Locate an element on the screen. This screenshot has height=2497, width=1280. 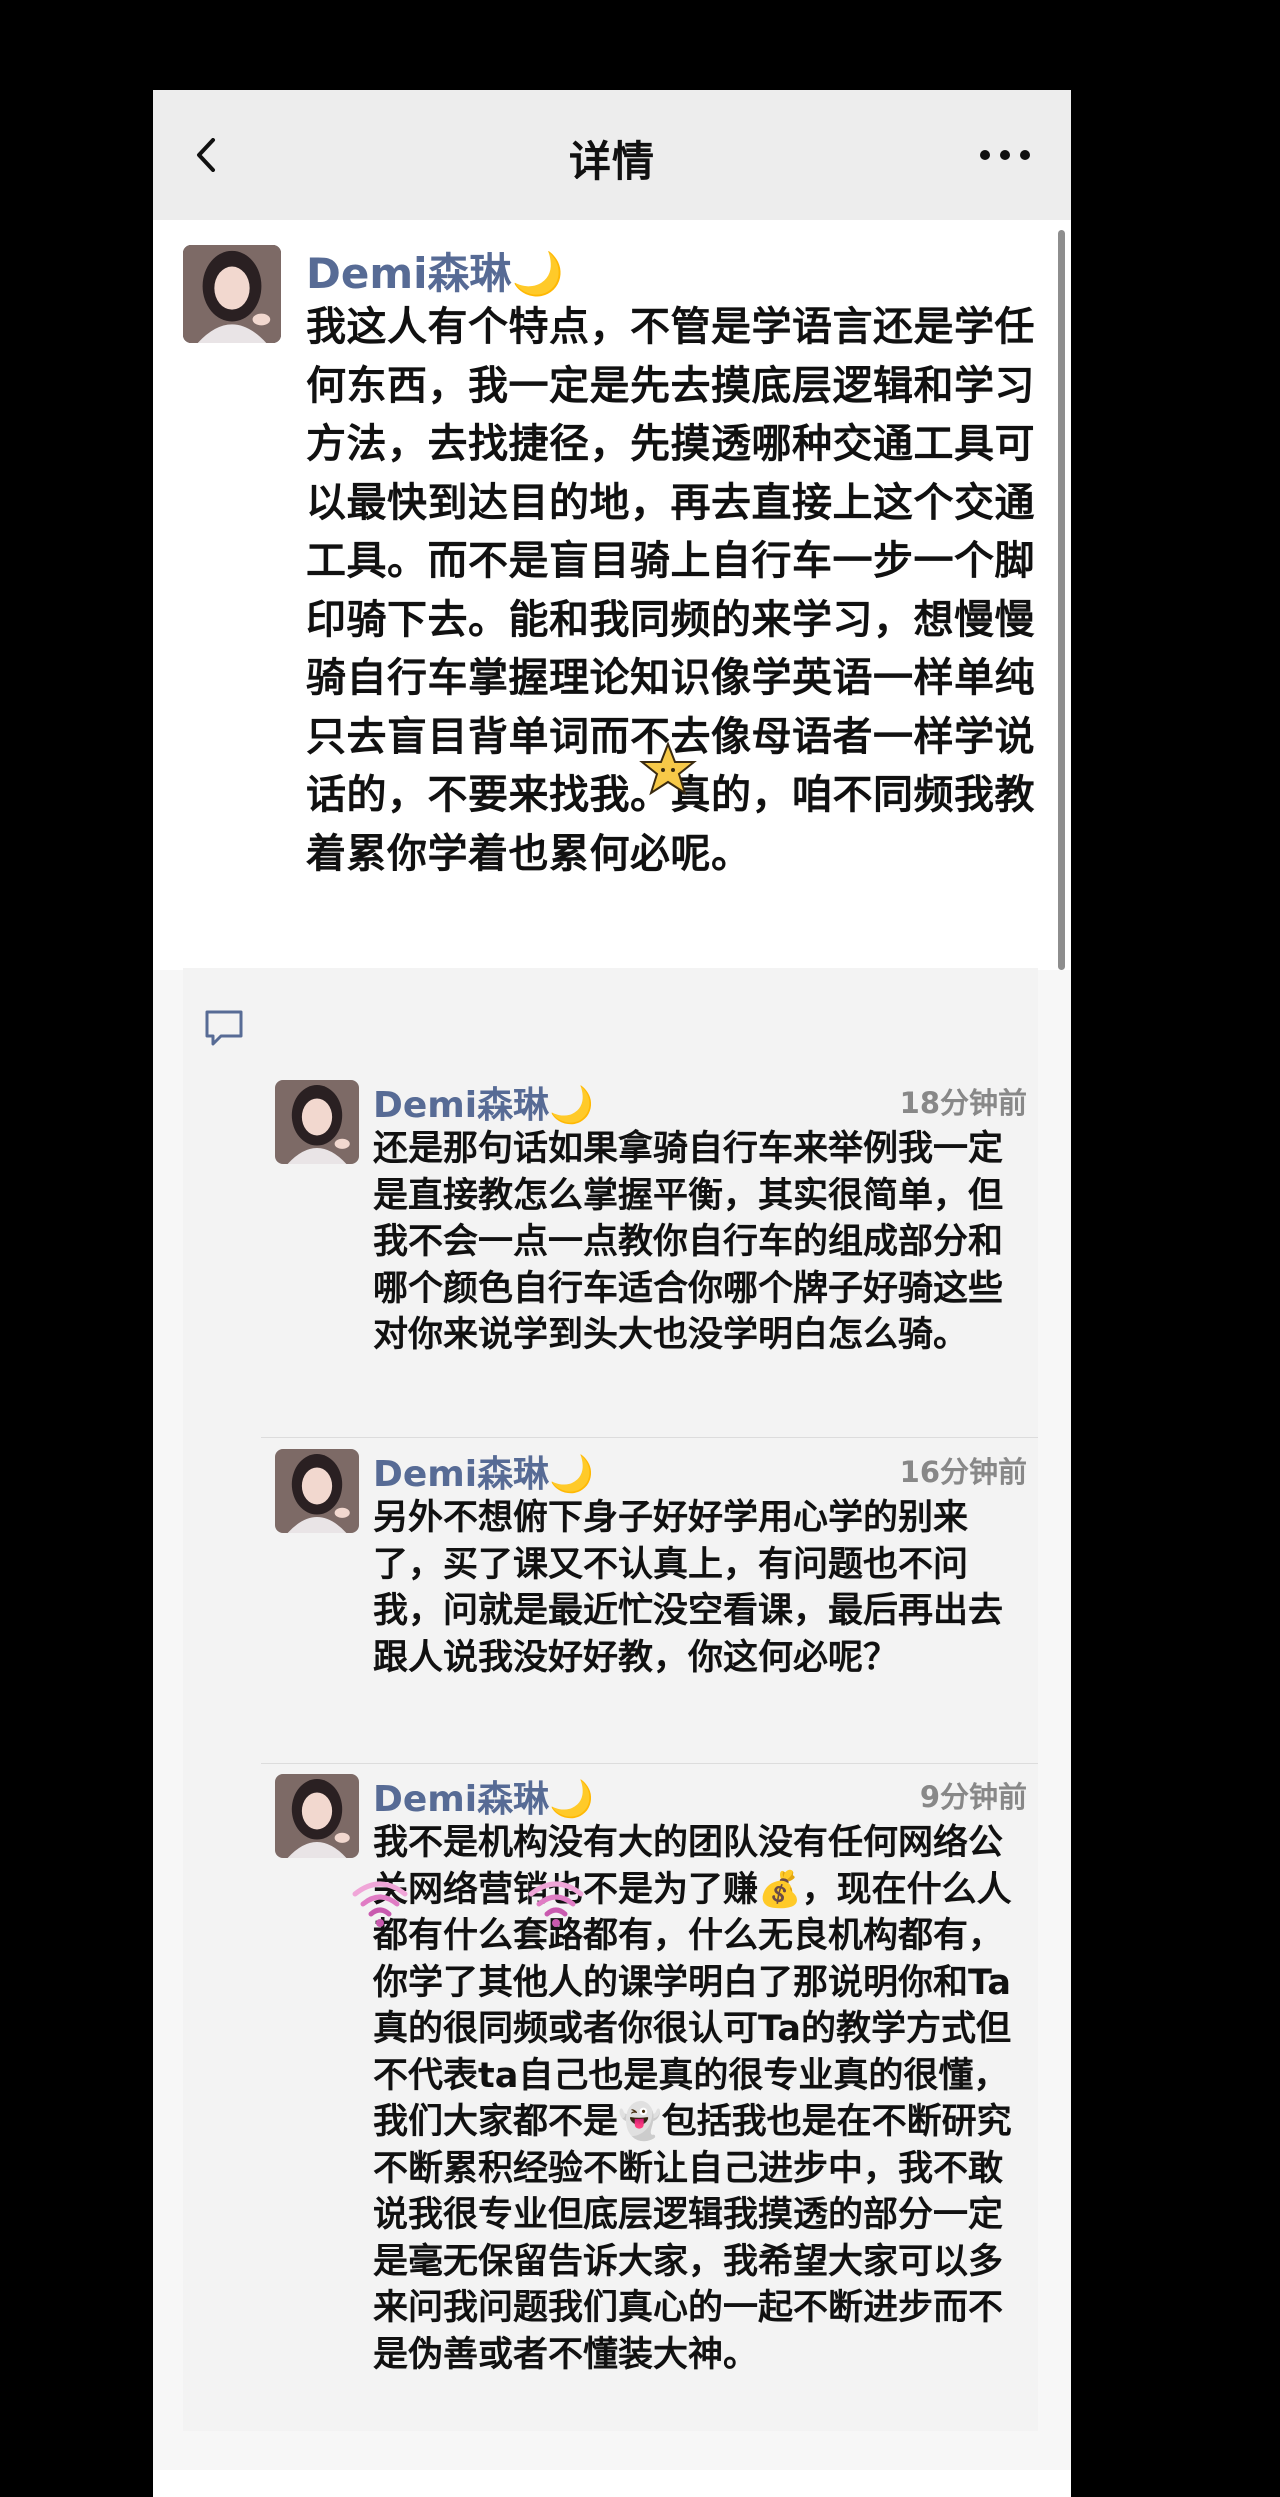
more-dots-icon is located at coordinates (1005, 155).